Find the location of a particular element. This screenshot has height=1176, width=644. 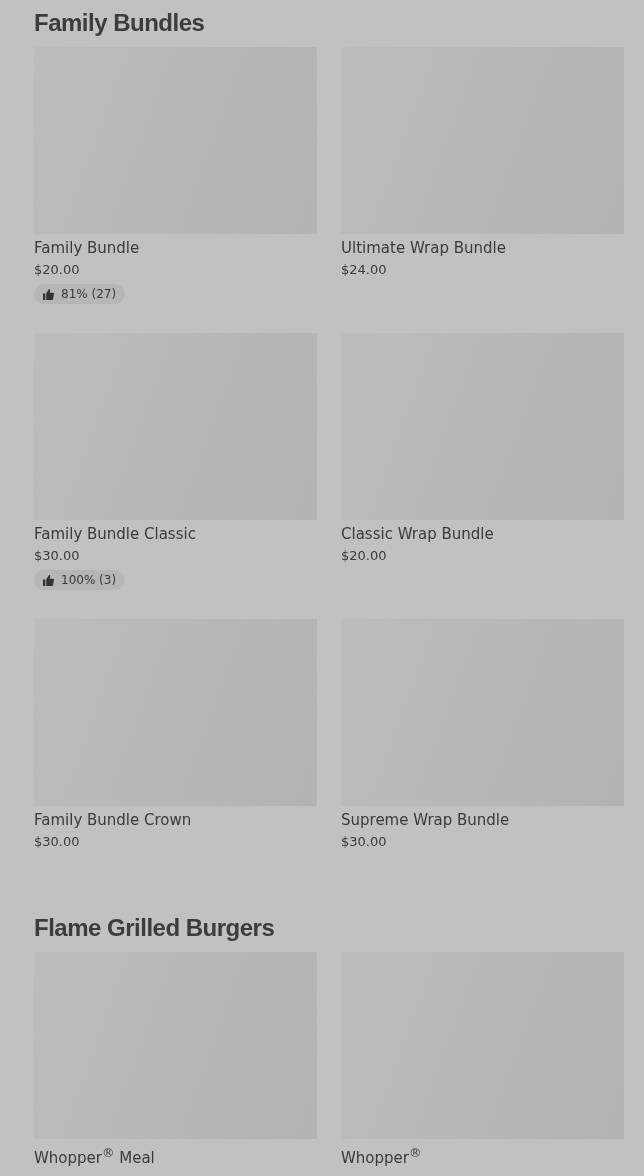

item-name: Family Bundle Crown is located at coordinates (113, 820).